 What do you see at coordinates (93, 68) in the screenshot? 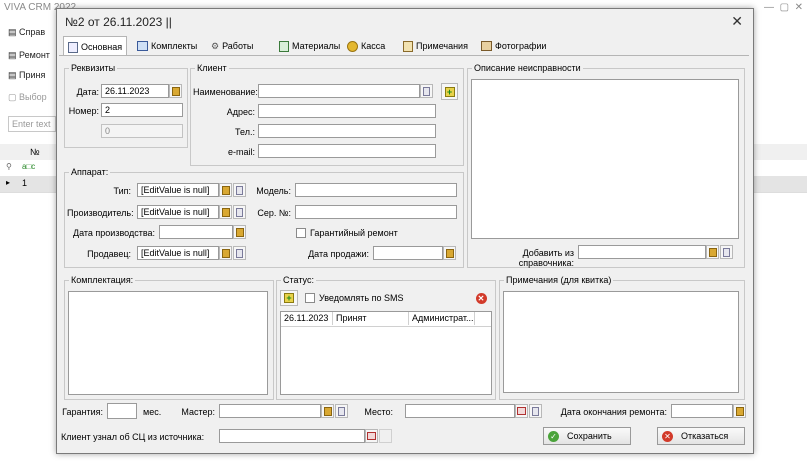
I see `requisites-title: Реквизиты` at bounding box center [93, 68].